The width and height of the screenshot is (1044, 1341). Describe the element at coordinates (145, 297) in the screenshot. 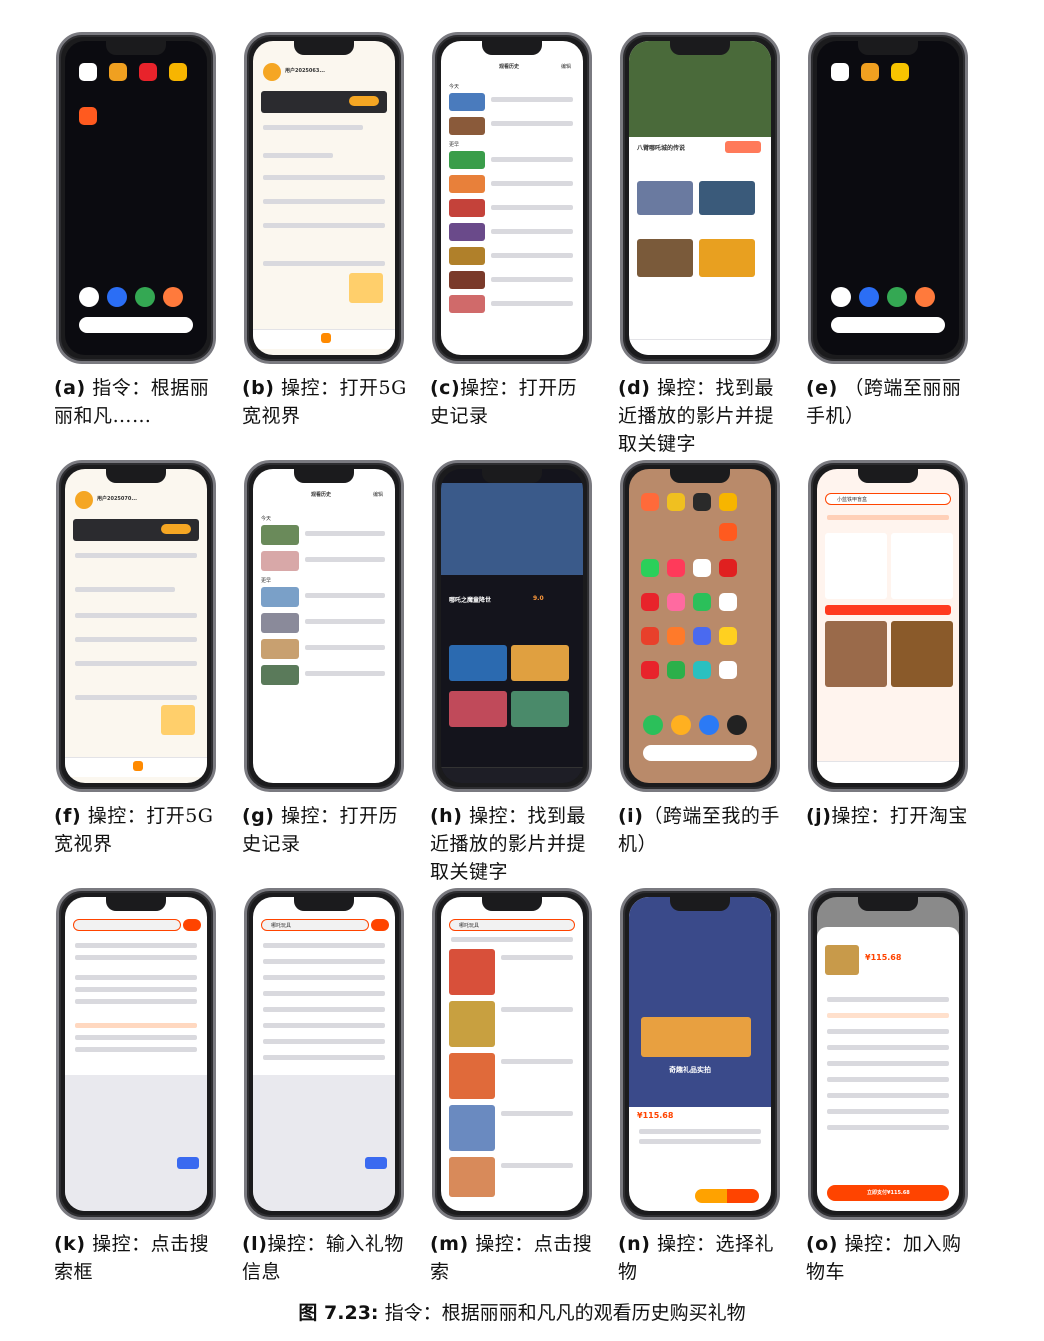

I see `chrome-icon` at that location.